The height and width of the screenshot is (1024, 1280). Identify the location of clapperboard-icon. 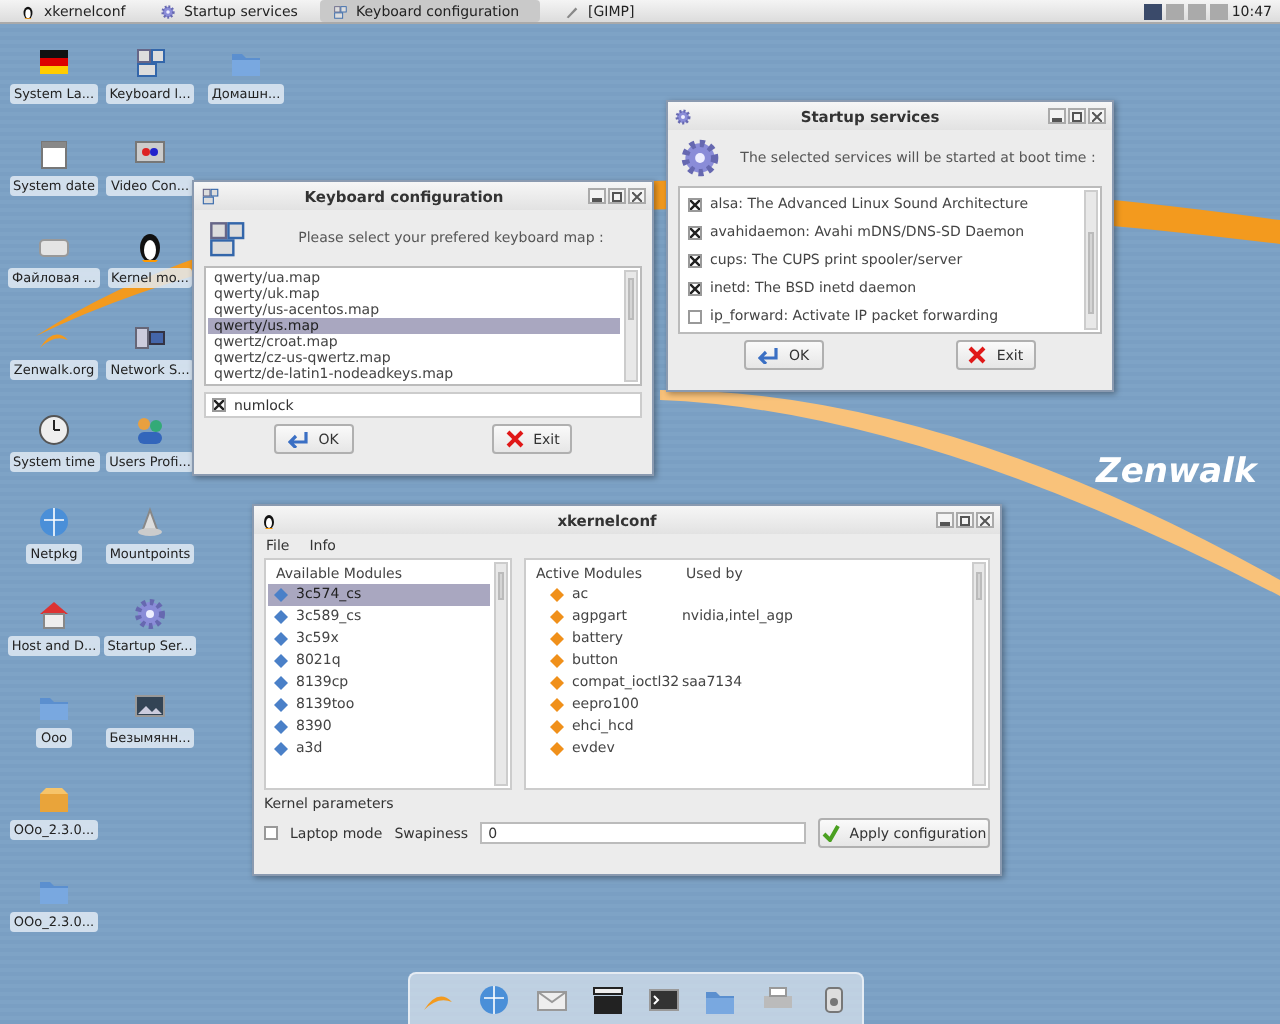
(607, 999).